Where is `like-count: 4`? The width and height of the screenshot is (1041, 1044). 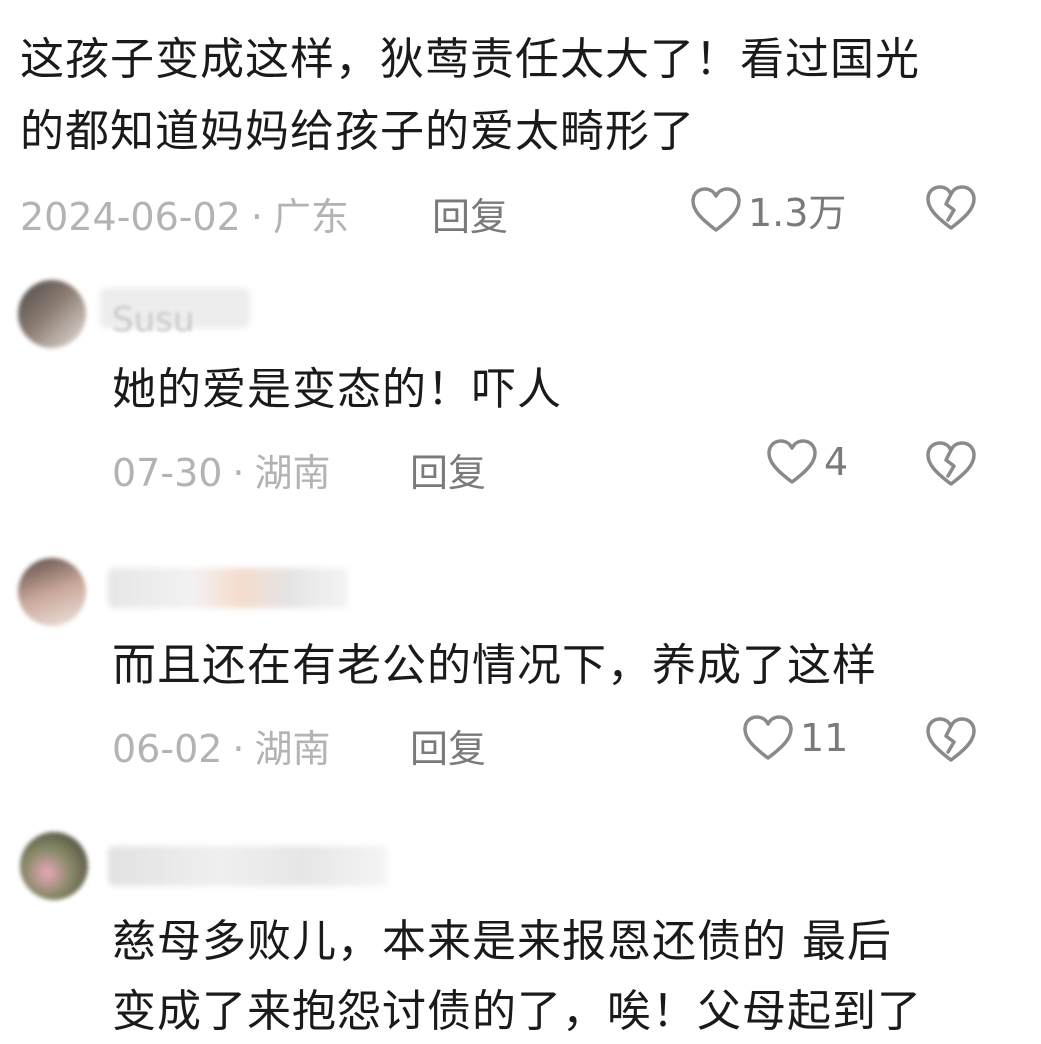 like-count: 4 is located at coordinates (836, 462).